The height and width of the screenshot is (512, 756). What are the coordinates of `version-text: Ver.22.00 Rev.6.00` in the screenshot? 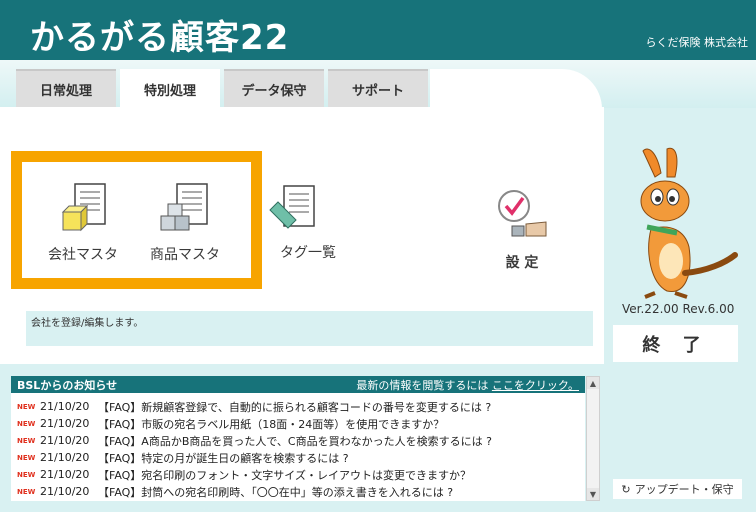 It's located at (678, 309).